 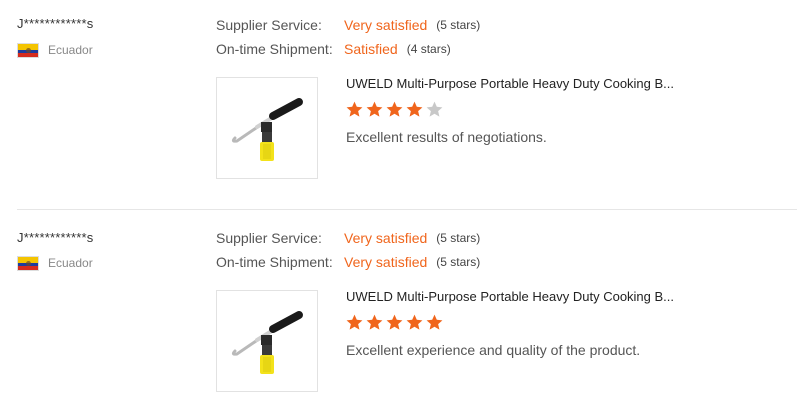 What do you see at coordinates (333, 49) in the screenshot?
I see `shipment-rating: On-time Shipment: Satisfied (4 stars)` at bounding box center [333, 49].